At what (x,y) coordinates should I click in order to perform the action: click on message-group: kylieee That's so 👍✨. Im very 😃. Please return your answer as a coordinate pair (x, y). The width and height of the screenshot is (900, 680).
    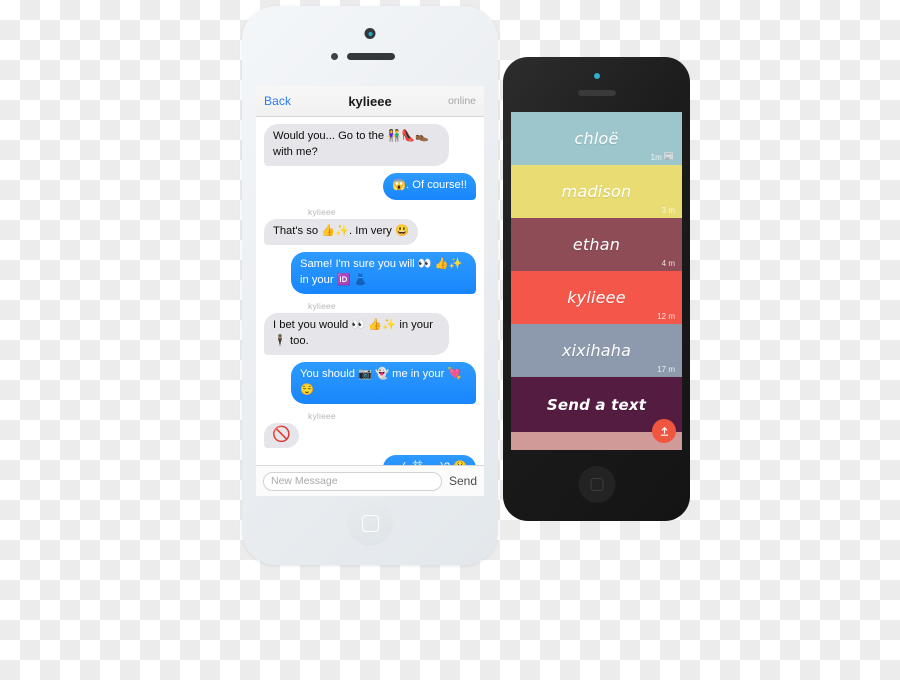
    Looking at the image, I should click on (368, 225).